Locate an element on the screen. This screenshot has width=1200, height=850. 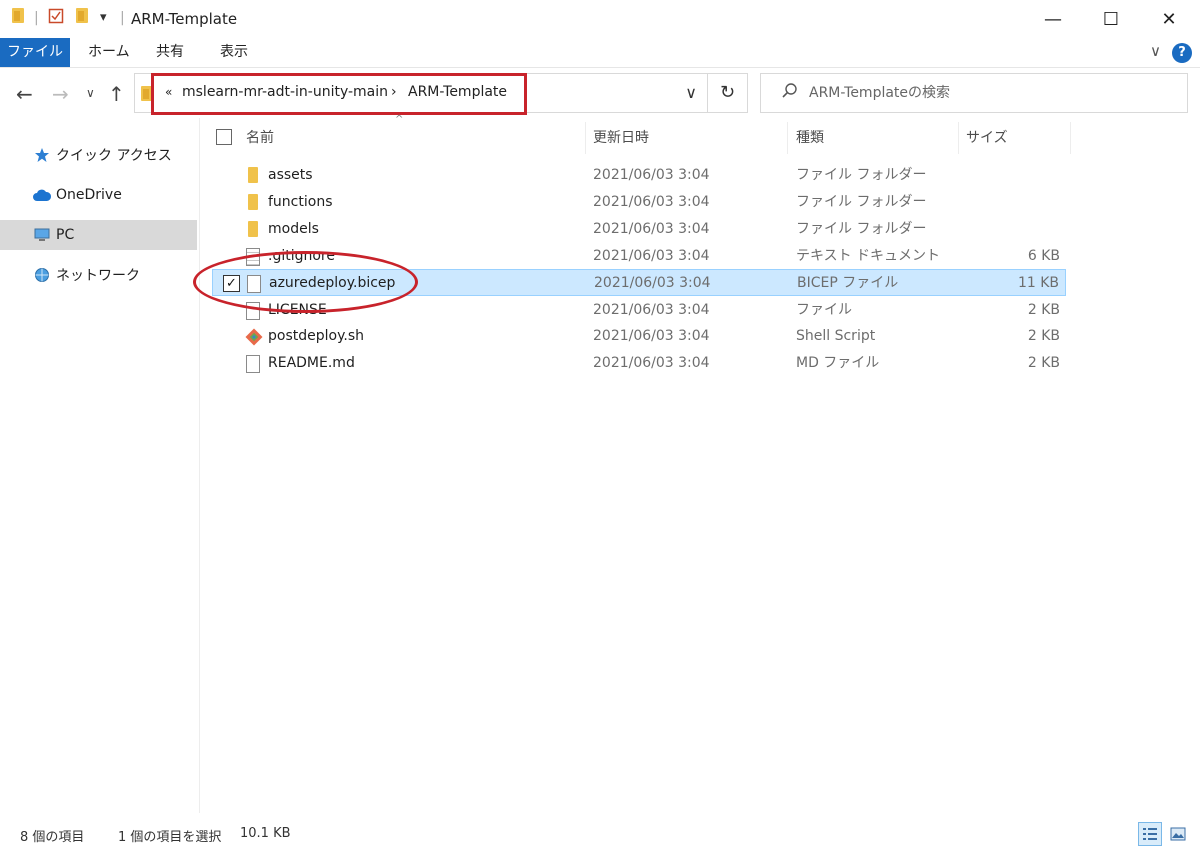
tab-share: 共有 is located at coordinates (170, 52).